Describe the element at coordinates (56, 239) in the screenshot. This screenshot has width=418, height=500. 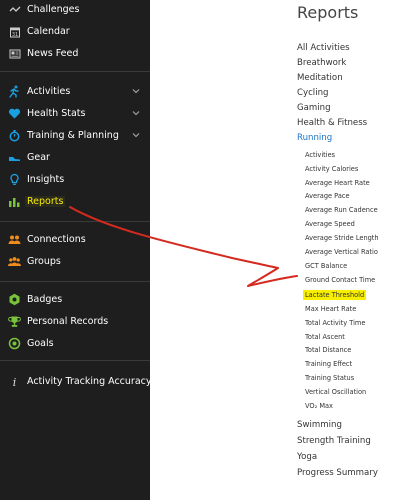
I see `sidebar-item-label: Connections` at that location.